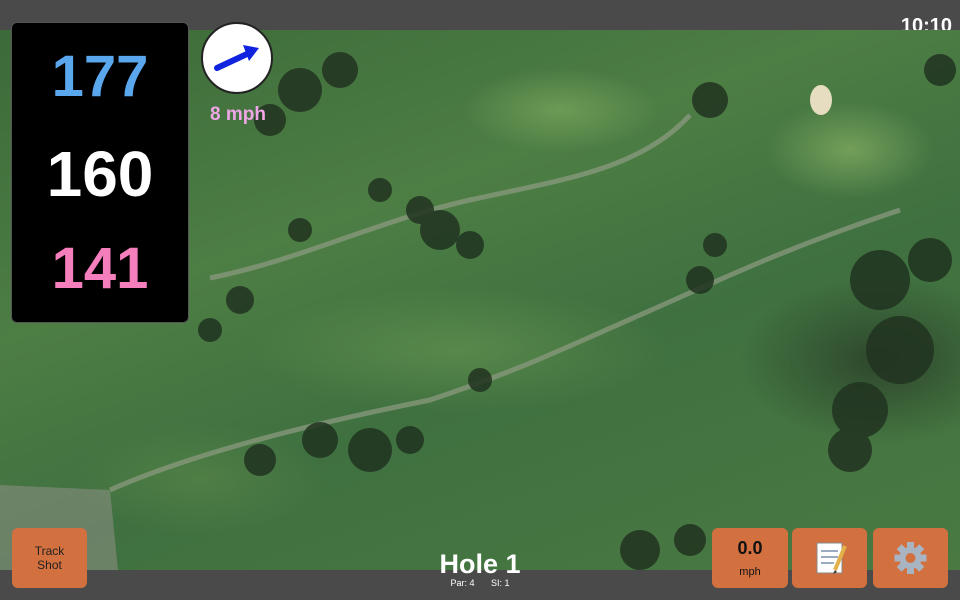 This screenshot has width=960, height=600. What do you see at coordinates (480, 583) in the screenshot?
I see `hole-info: Par: 4 SI: 1` at bounding box center [480, 583].